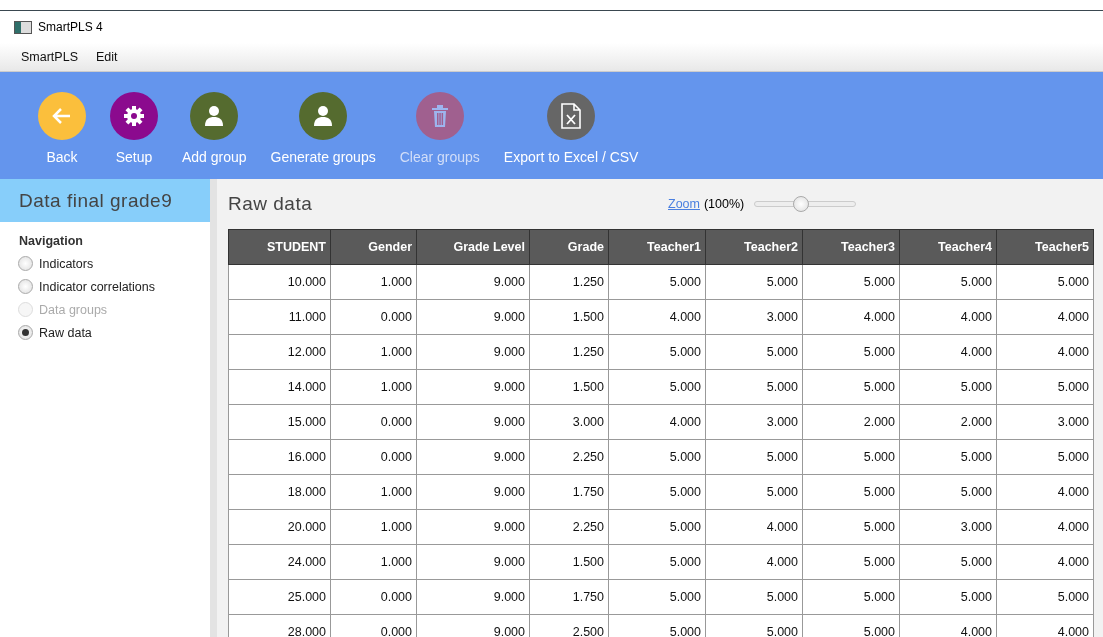  I want to click on table-cell: 24.000, so click(279, 562).